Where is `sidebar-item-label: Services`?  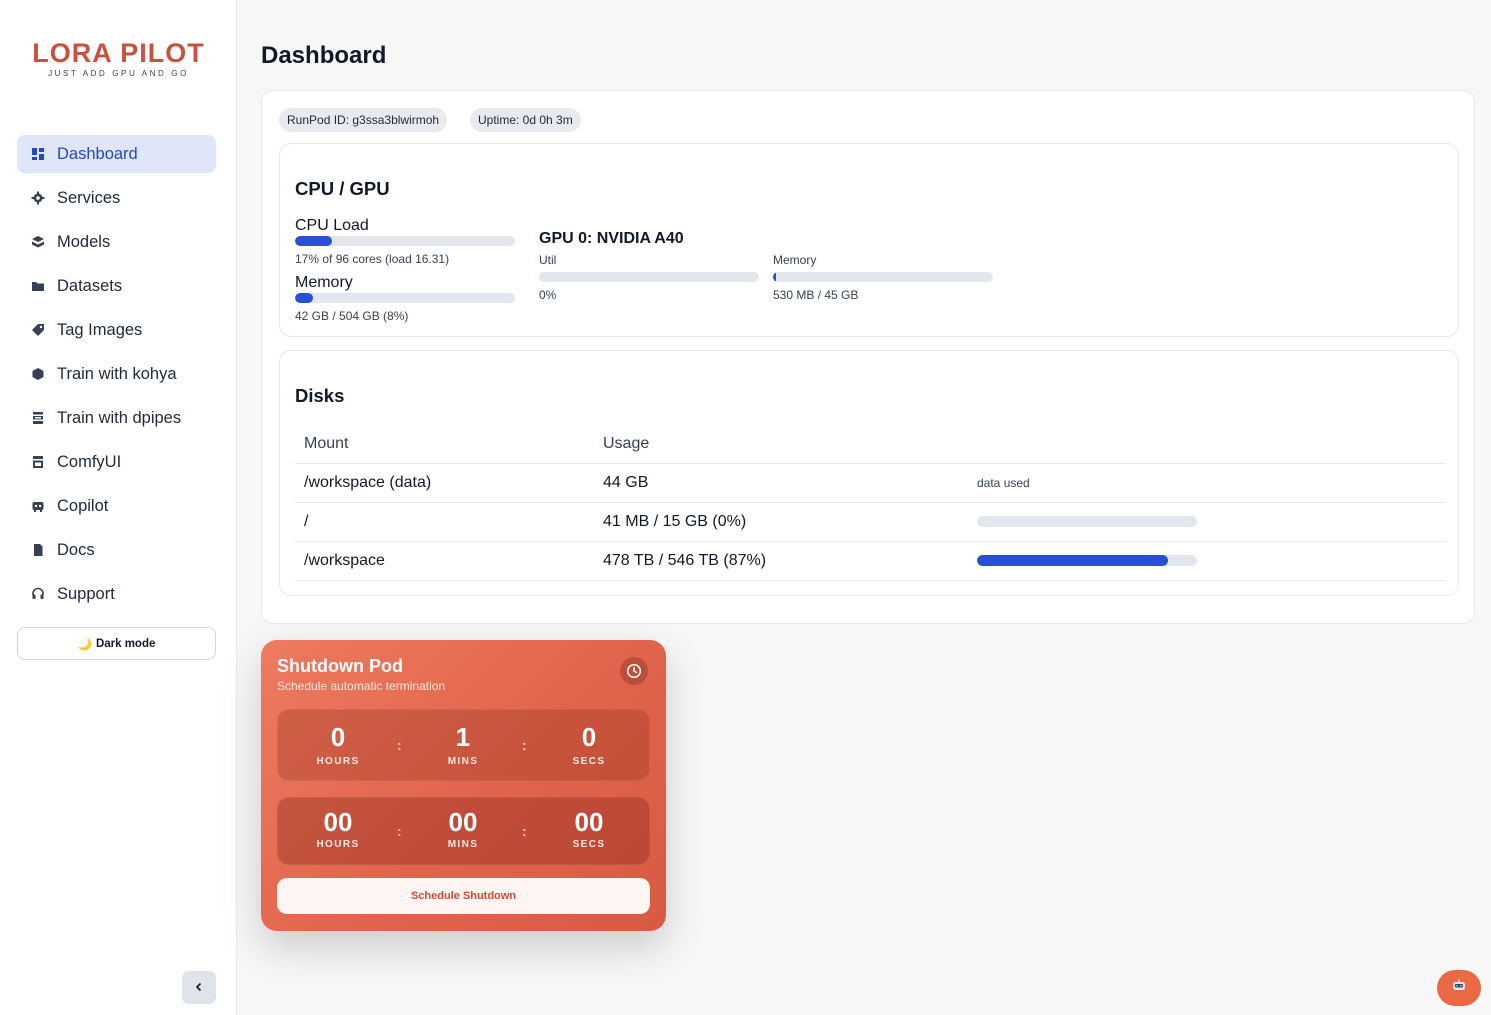
sidebar-item-label: Services is located at coordinates (89, 197).